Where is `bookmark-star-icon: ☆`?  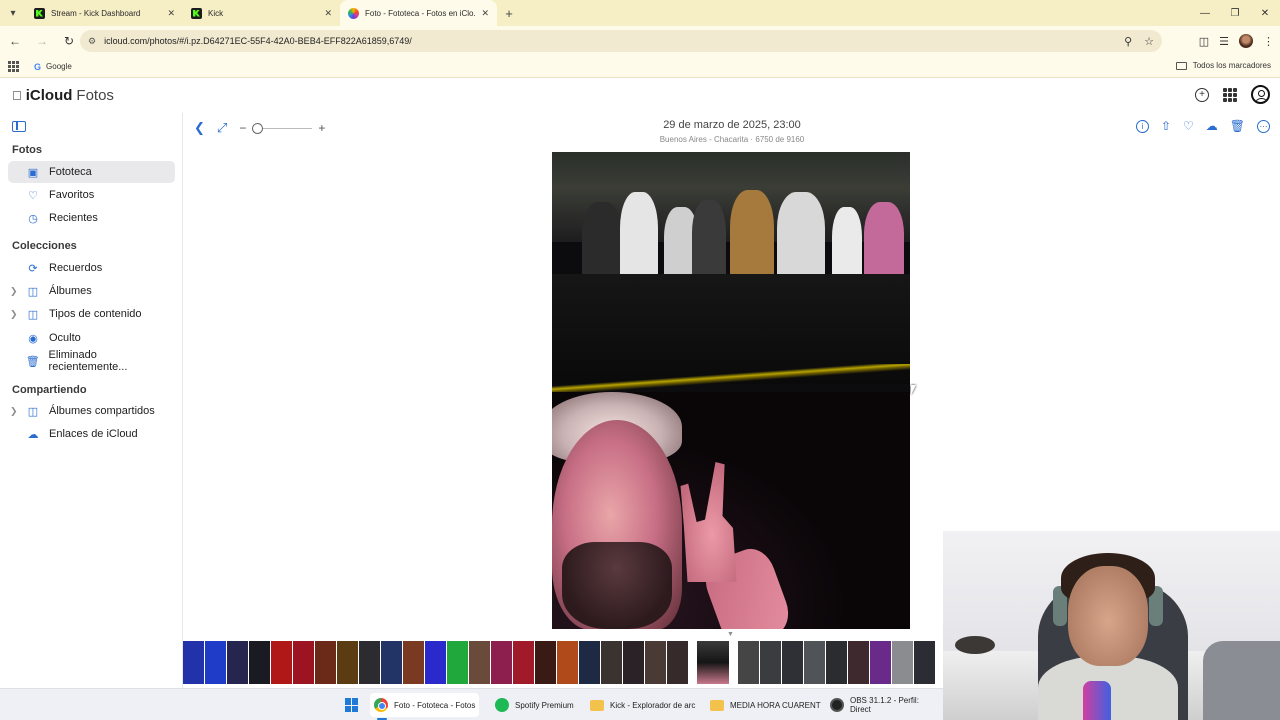
bookmark-star-icon: ☆ is located at coordinates (1149, 41).